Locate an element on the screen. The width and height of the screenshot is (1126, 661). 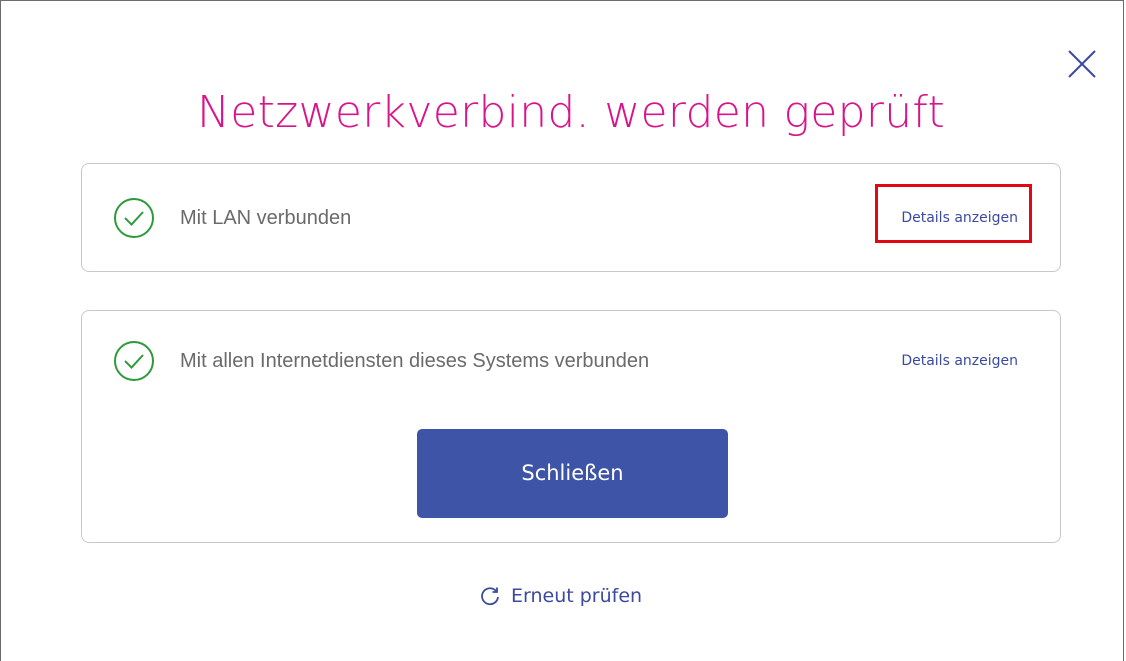
dialog-title: Netzwerkverbind. werden geprüft is located at coordinates (571, 112).